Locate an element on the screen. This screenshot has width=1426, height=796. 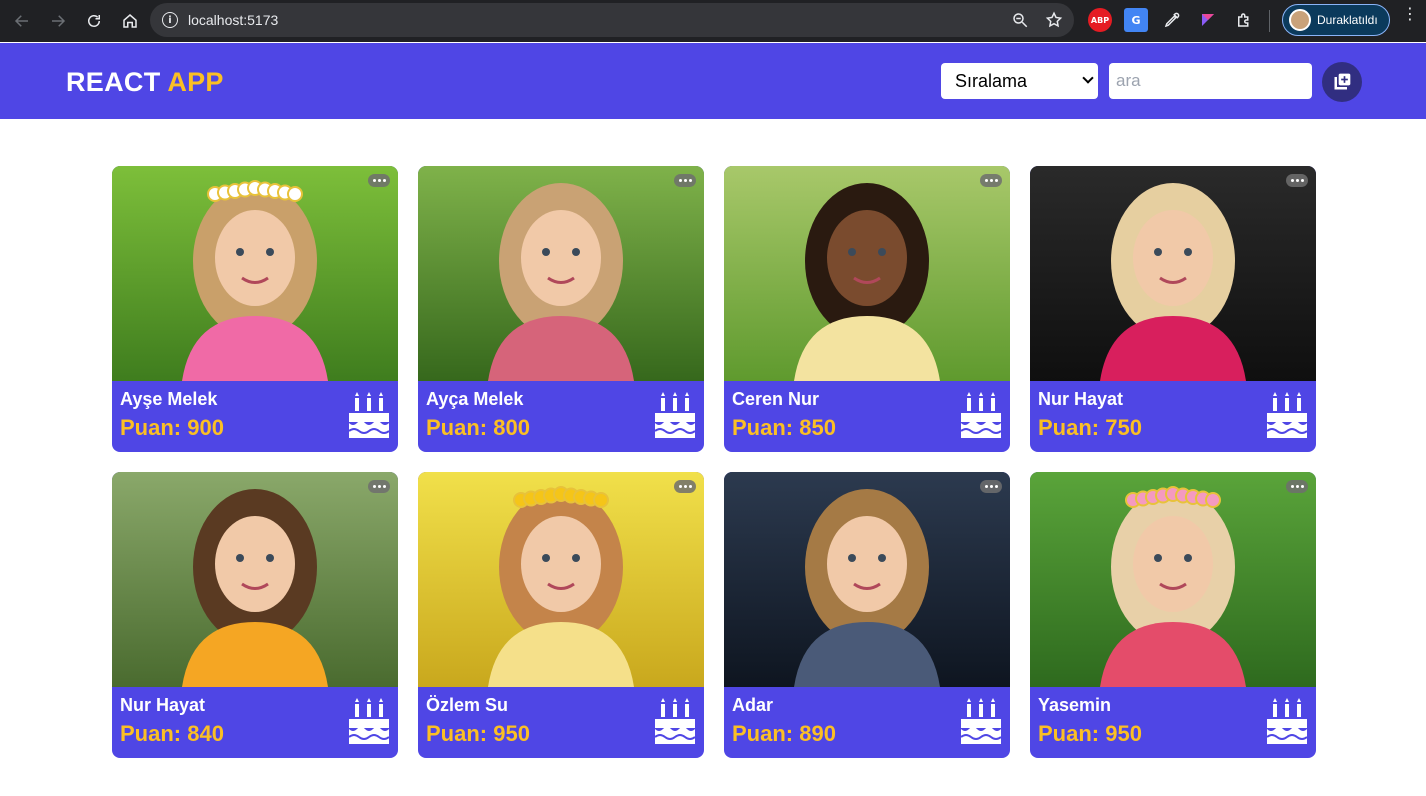
card-info: Ayça Melek Puan: 800 is located at coordinates (561, 416).